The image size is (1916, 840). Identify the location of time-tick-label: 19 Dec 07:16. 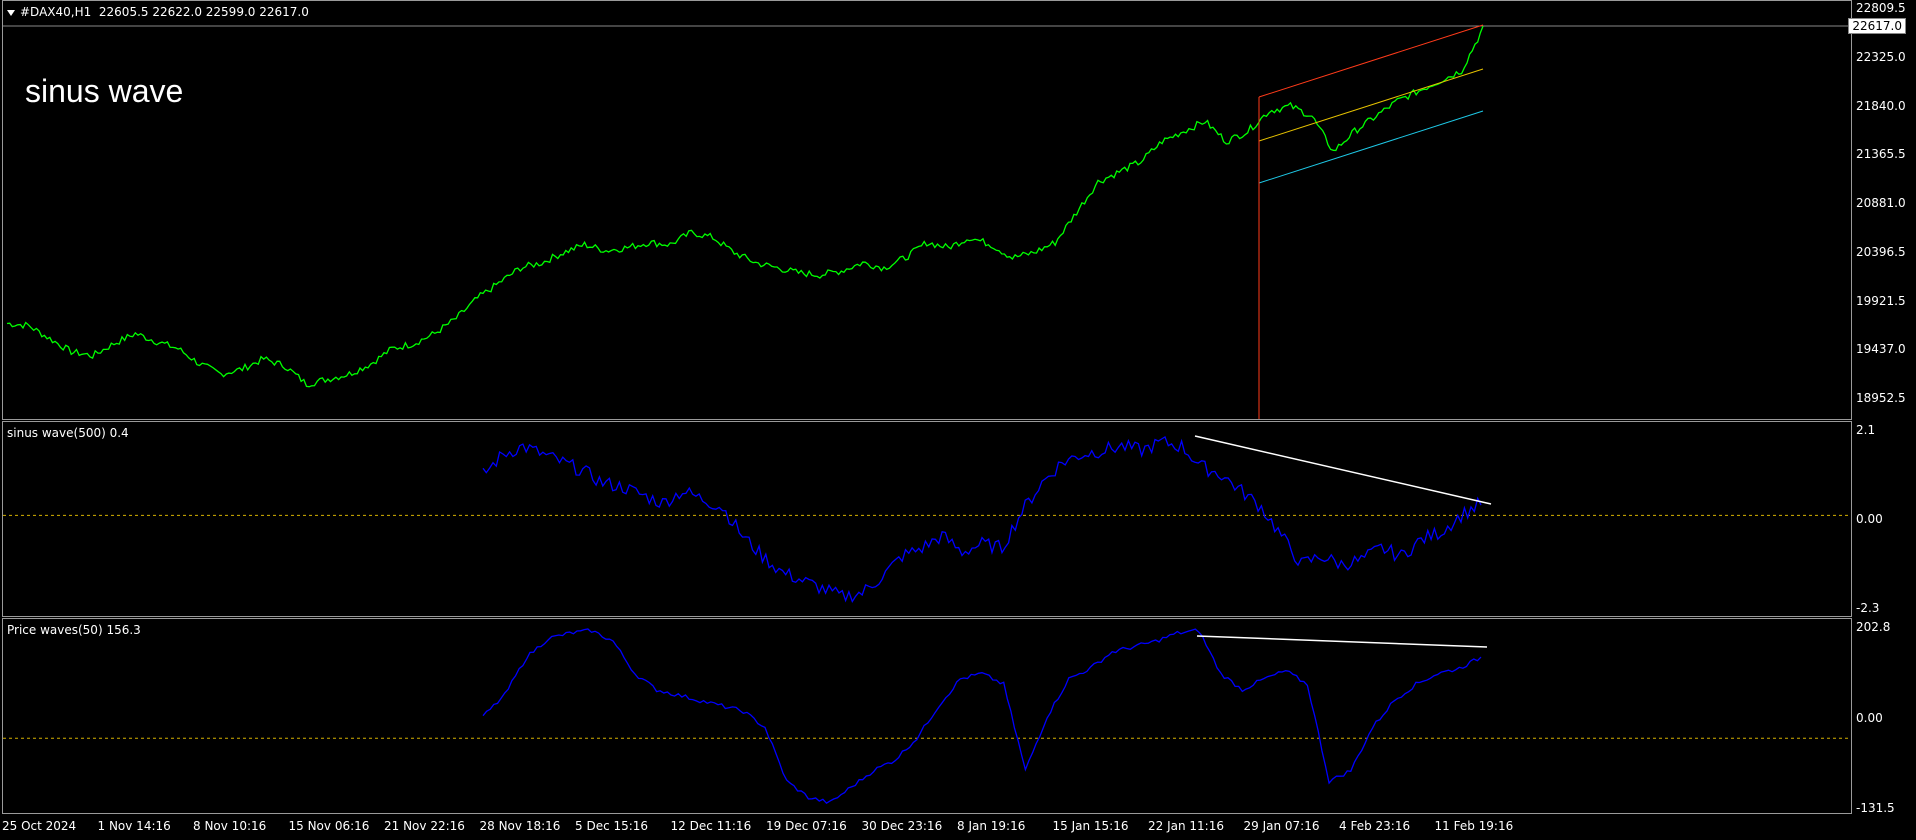
(806, 826).